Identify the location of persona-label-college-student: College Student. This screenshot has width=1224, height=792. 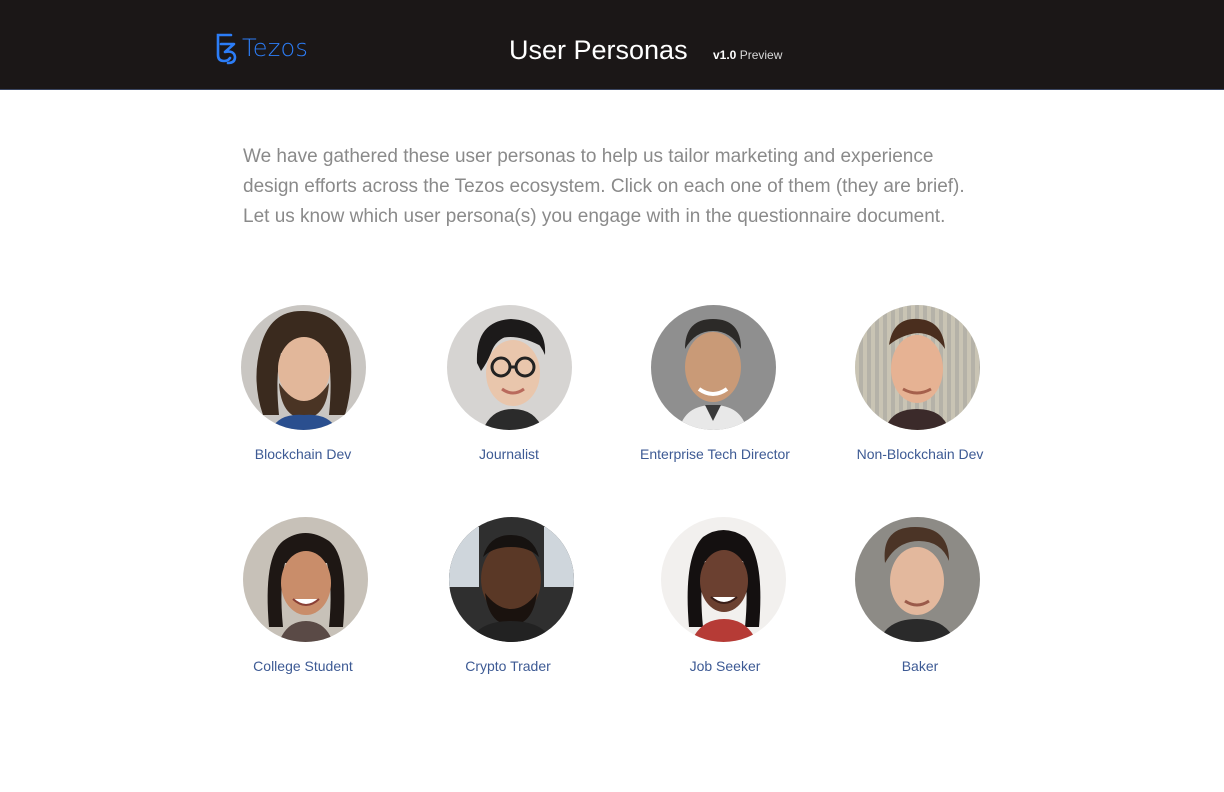
(303, 666).